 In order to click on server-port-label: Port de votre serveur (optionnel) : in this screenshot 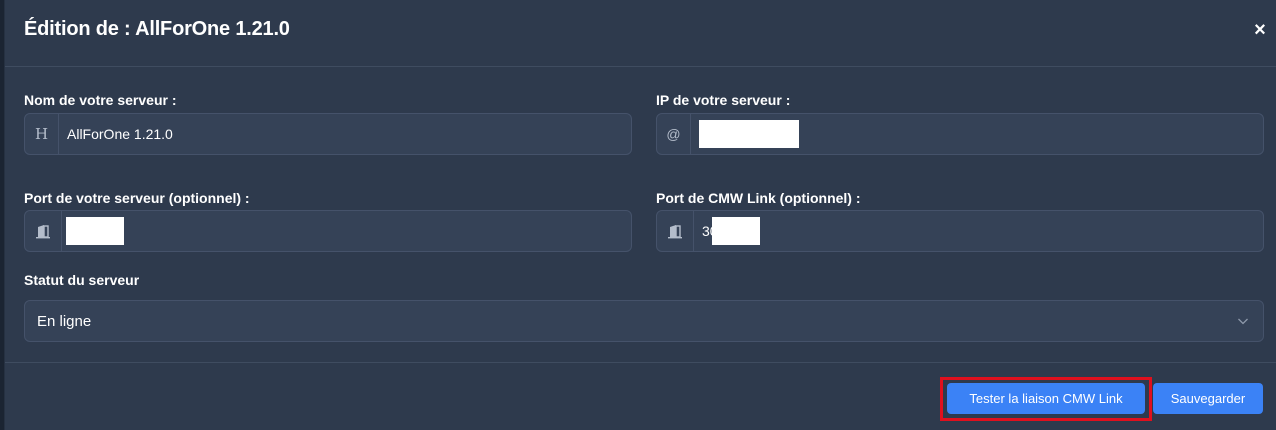, I will do `click(137, 198)`.